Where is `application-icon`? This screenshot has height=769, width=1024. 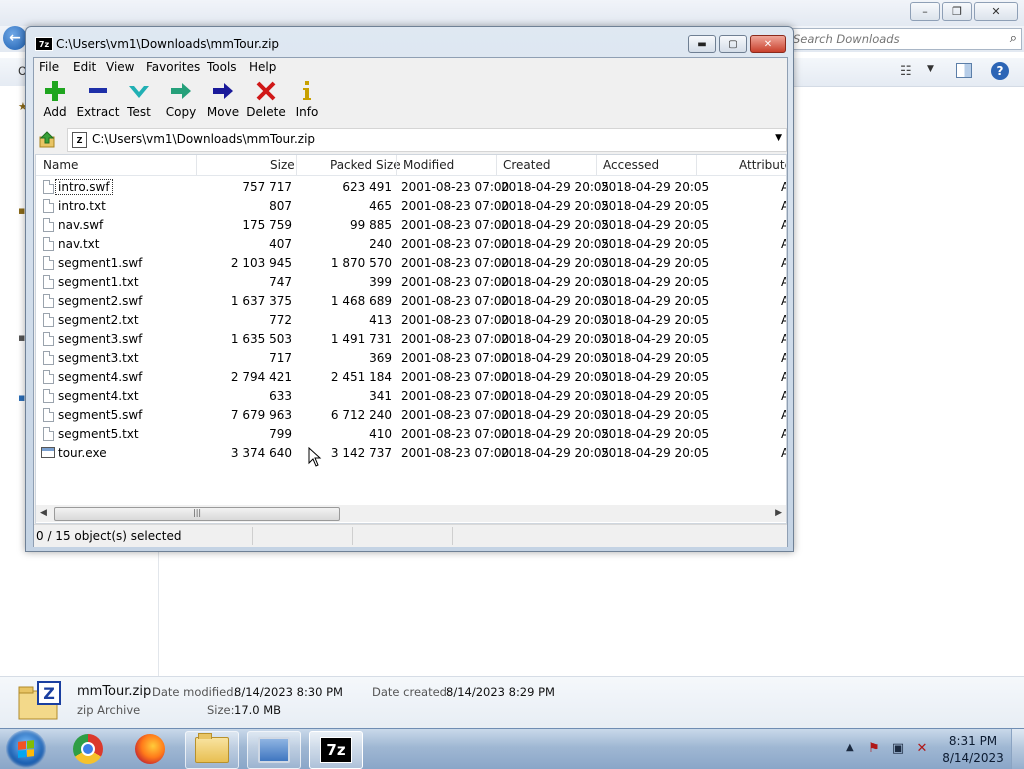 application-icon is located at coordinates (48, 452).